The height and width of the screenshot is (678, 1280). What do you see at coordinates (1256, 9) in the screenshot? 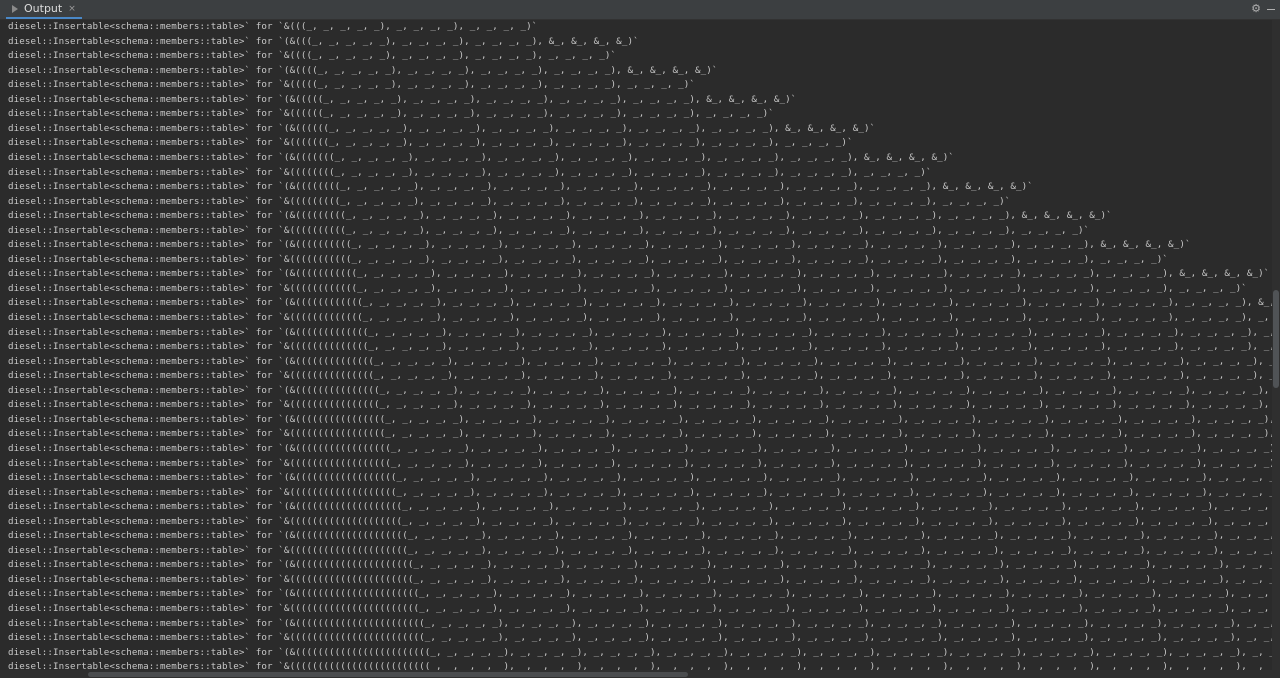
I see `gear-icon: ⚙` at bounding box center [1256, 9].